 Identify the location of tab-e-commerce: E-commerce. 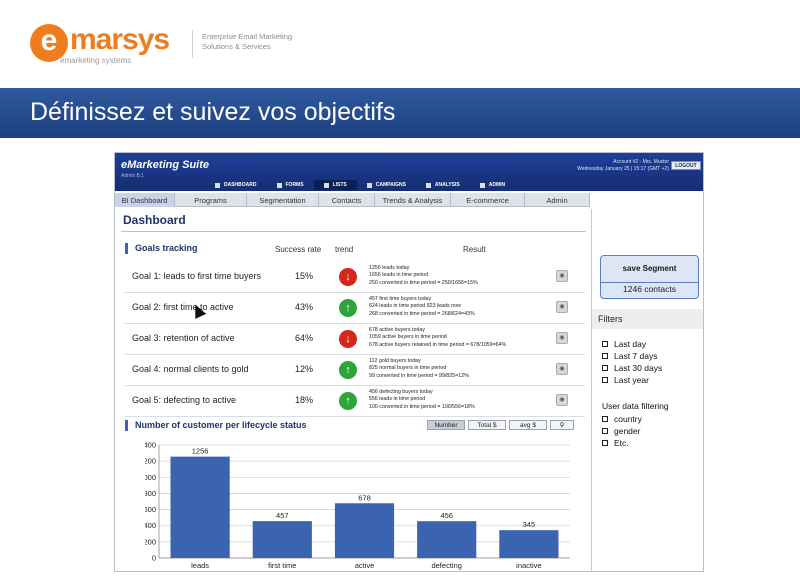
(488, 200).